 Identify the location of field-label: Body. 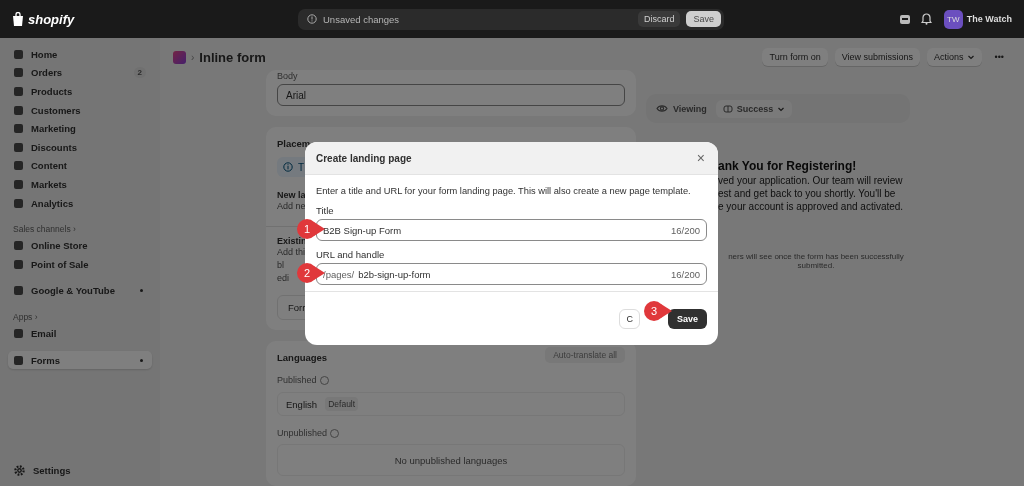
(288, 76).